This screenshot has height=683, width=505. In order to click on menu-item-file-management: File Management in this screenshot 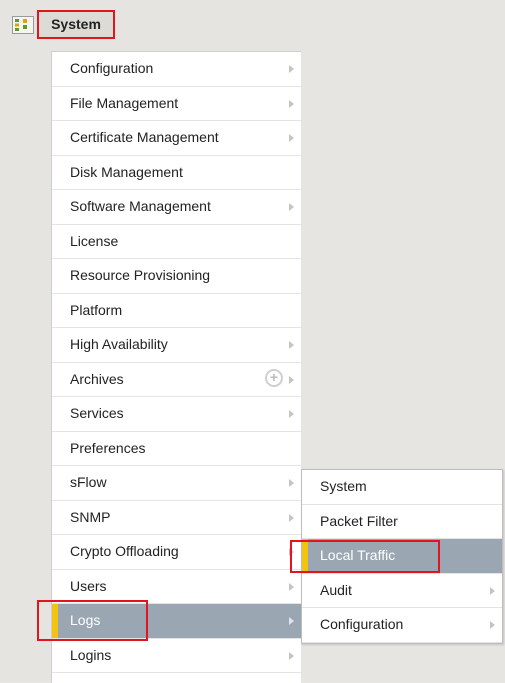, I will do `click(176, 104)`.